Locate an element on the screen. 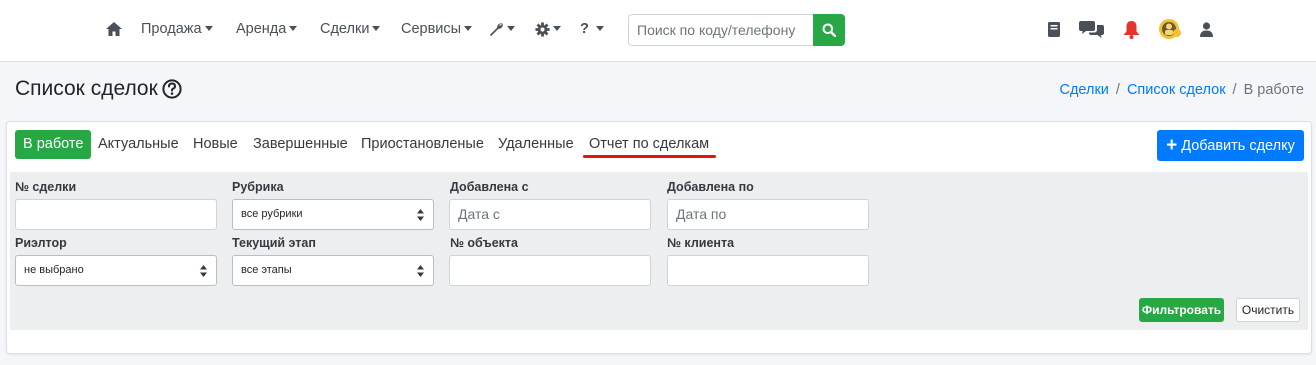 The image size is (1316, 365). gear-icon is located at coordinates (542, 29).